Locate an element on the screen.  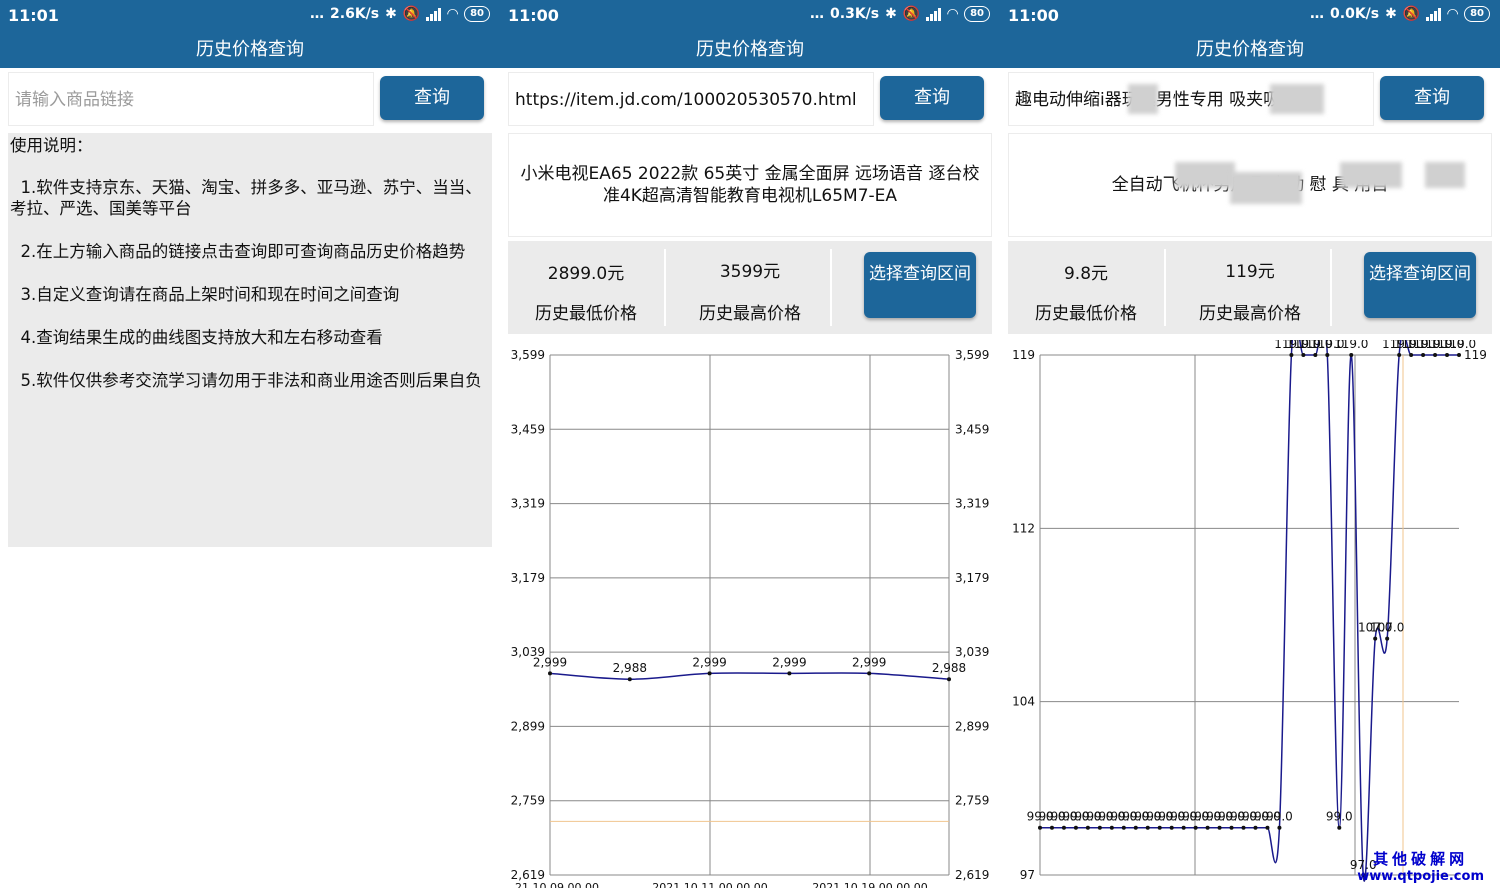
highest-price: 3599元 历史最高价格 is located at coordinates (750, 287).